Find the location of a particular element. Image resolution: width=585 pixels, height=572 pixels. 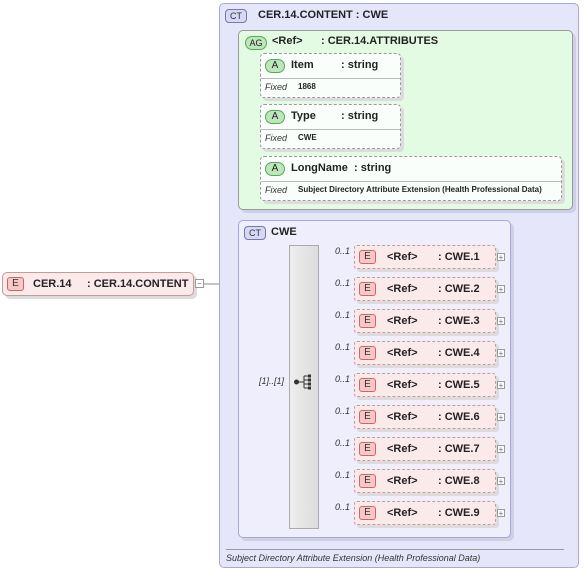

sequence-compositor is located at coordinates (304, 387).